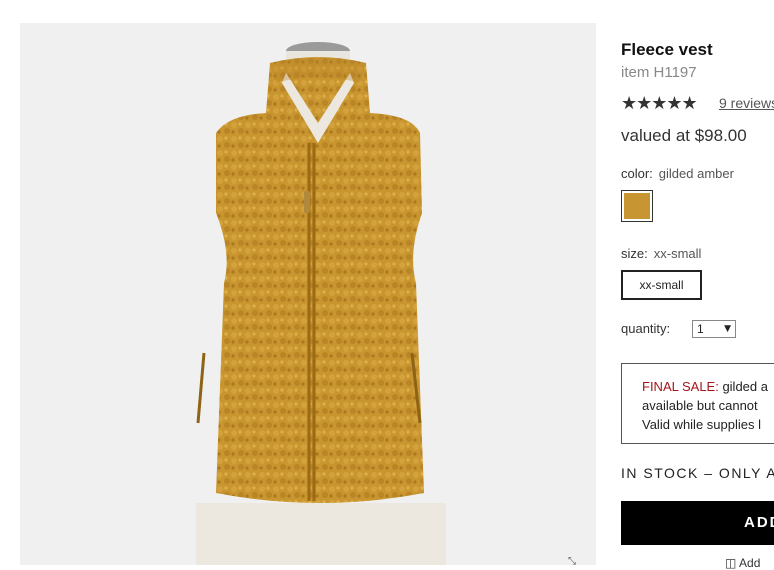  I want to click on price: valued at $98.00, so click(684, 135).